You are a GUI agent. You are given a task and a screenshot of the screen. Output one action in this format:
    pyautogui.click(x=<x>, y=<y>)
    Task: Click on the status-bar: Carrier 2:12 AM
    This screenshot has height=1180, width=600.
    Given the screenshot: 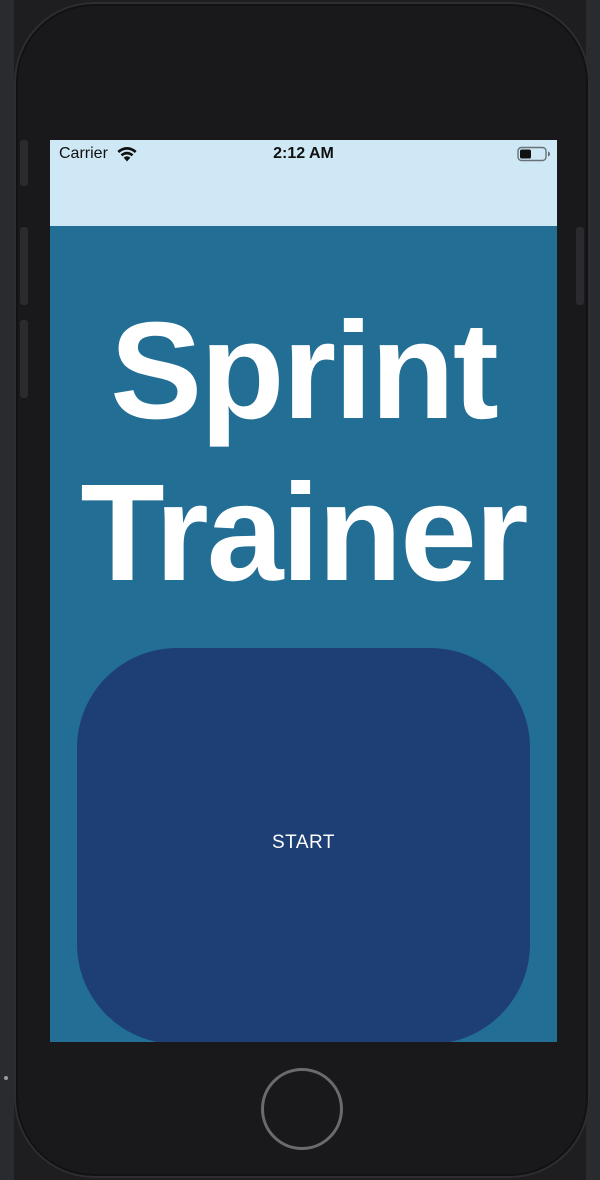 What is the action you would take?
    pyautogui.click(x=303, y=183)
    